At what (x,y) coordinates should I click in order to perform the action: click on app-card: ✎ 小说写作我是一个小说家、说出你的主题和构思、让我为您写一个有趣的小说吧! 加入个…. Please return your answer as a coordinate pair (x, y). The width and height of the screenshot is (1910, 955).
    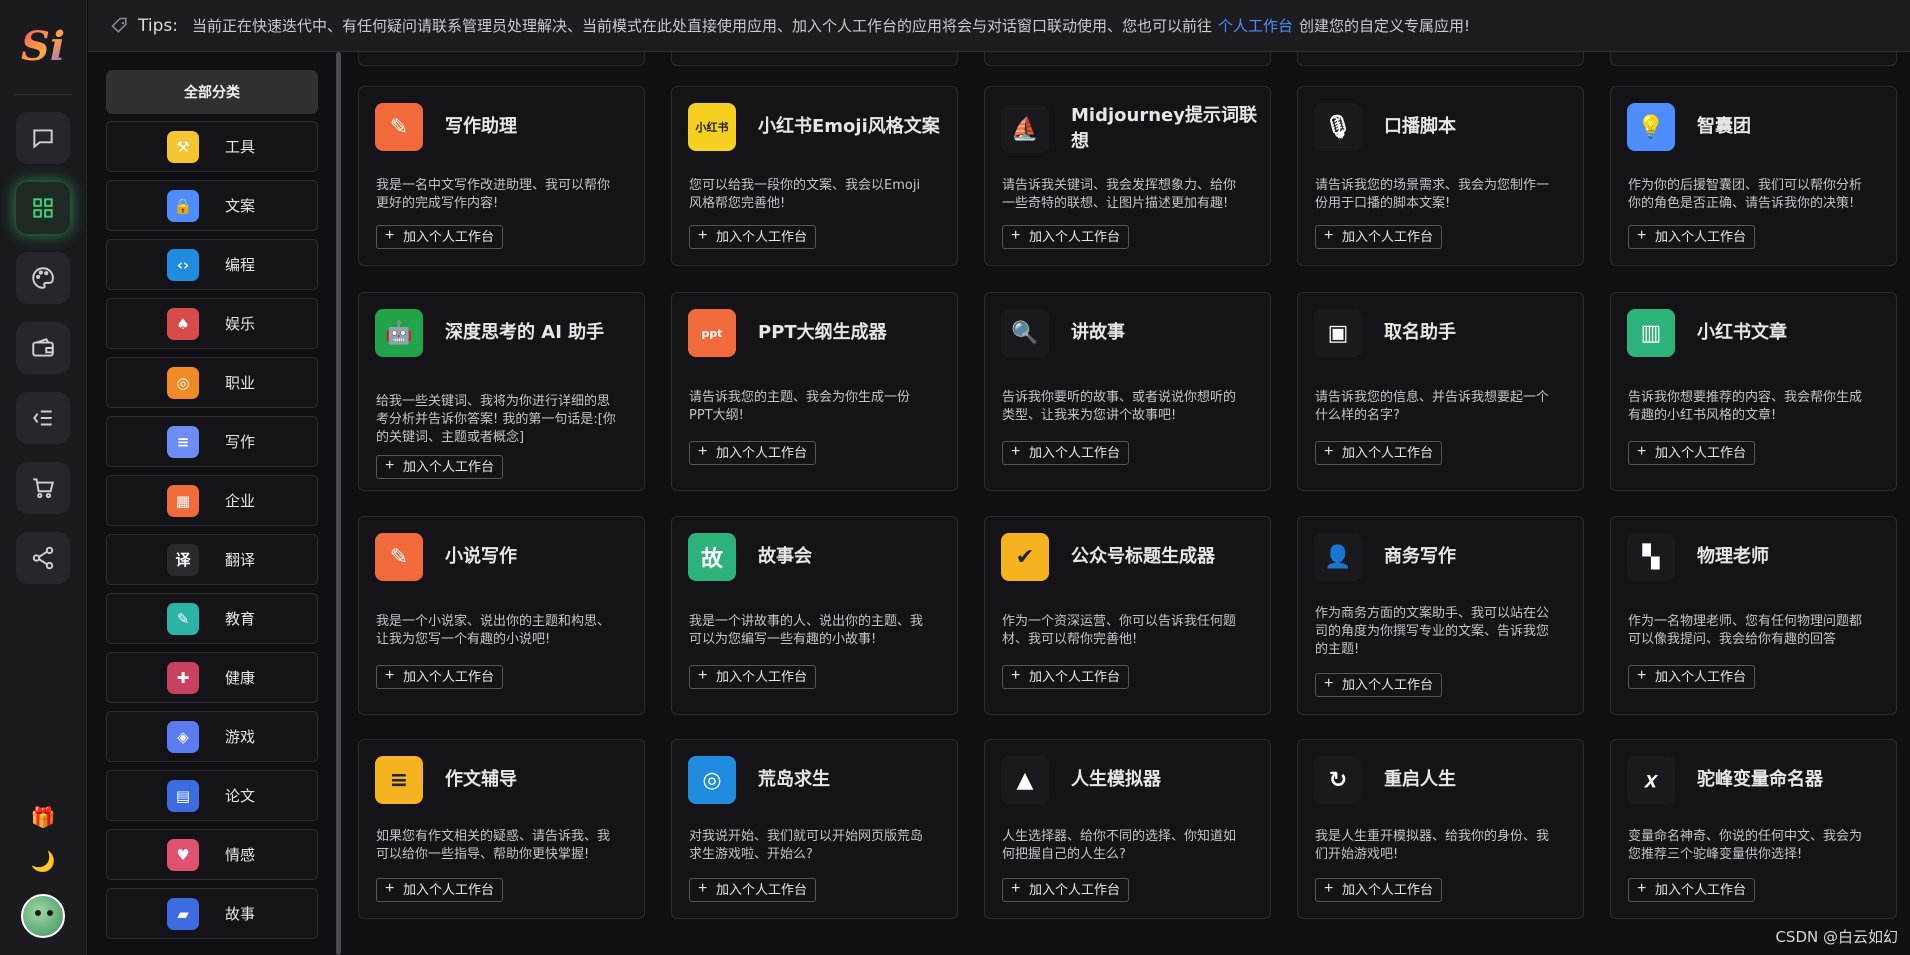
    Looking at the image, I should click on (501, 615).